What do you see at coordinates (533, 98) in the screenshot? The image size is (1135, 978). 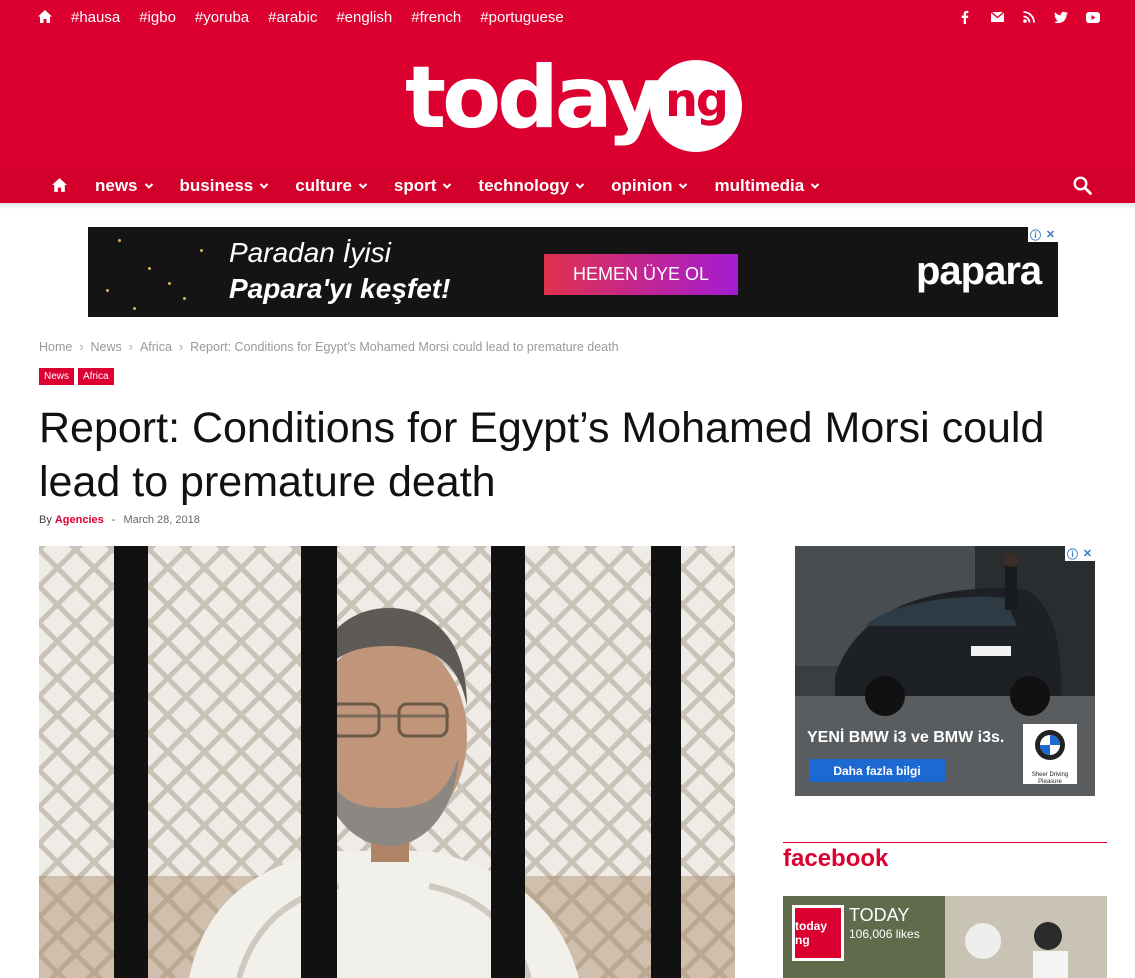 I see `logo-wordmark: today` at bounding box center [533, 98].